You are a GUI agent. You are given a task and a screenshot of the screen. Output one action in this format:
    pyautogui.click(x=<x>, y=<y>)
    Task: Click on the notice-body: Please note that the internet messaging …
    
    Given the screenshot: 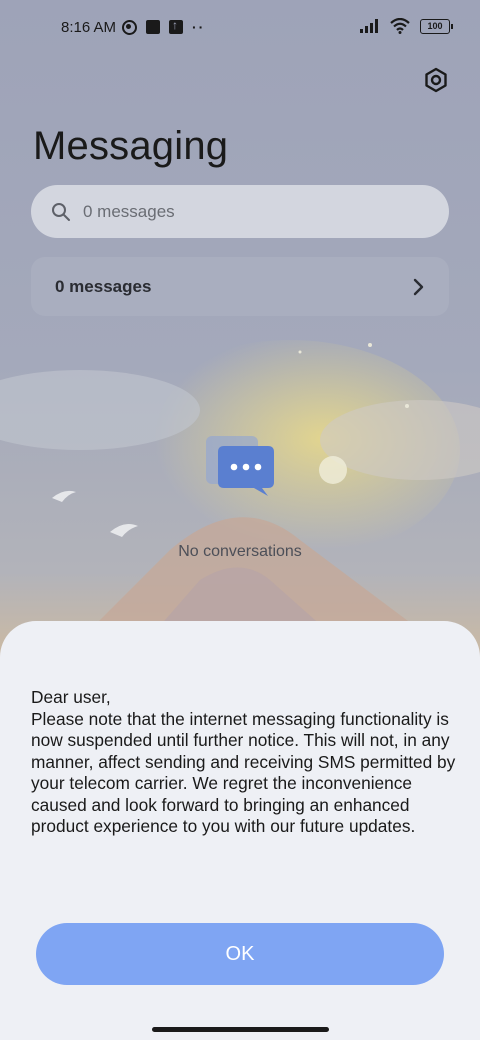 What is the action you would take?
    pyautogui.click(x=243, y=772)
    